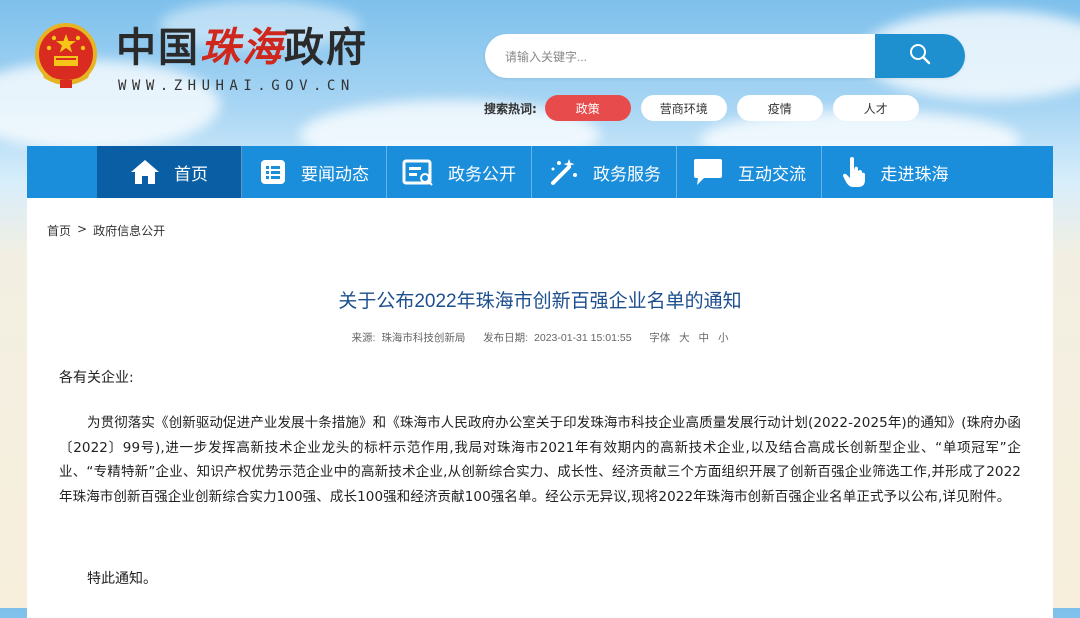 The image size is (1080, 618). I want to click on nav-item-interaction: 互动交流, so click(749, 172).